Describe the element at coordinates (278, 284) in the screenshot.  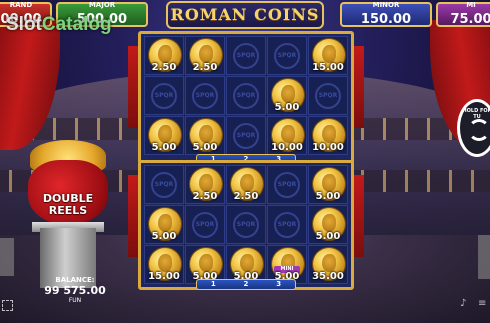
I see `bottom-page-3: 3` at that location.